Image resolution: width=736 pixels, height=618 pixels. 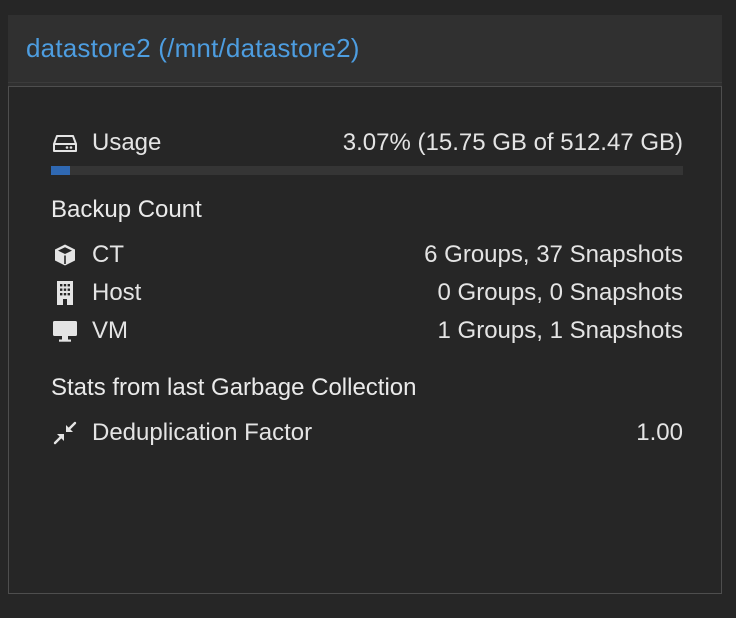 I want to click on cube-icon, so click(x=65, y=255).